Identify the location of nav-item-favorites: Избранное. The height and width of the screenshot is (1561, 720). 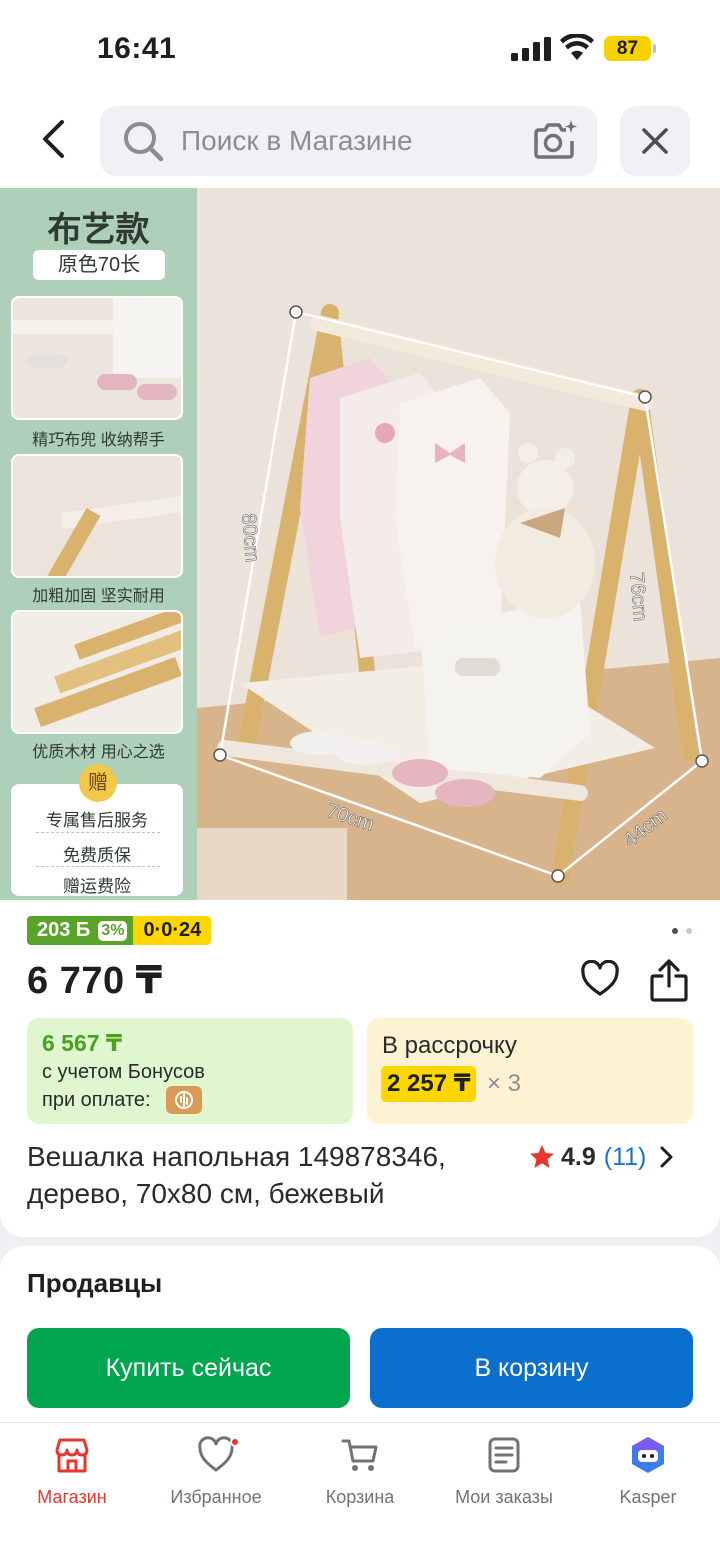
(216, 1480).